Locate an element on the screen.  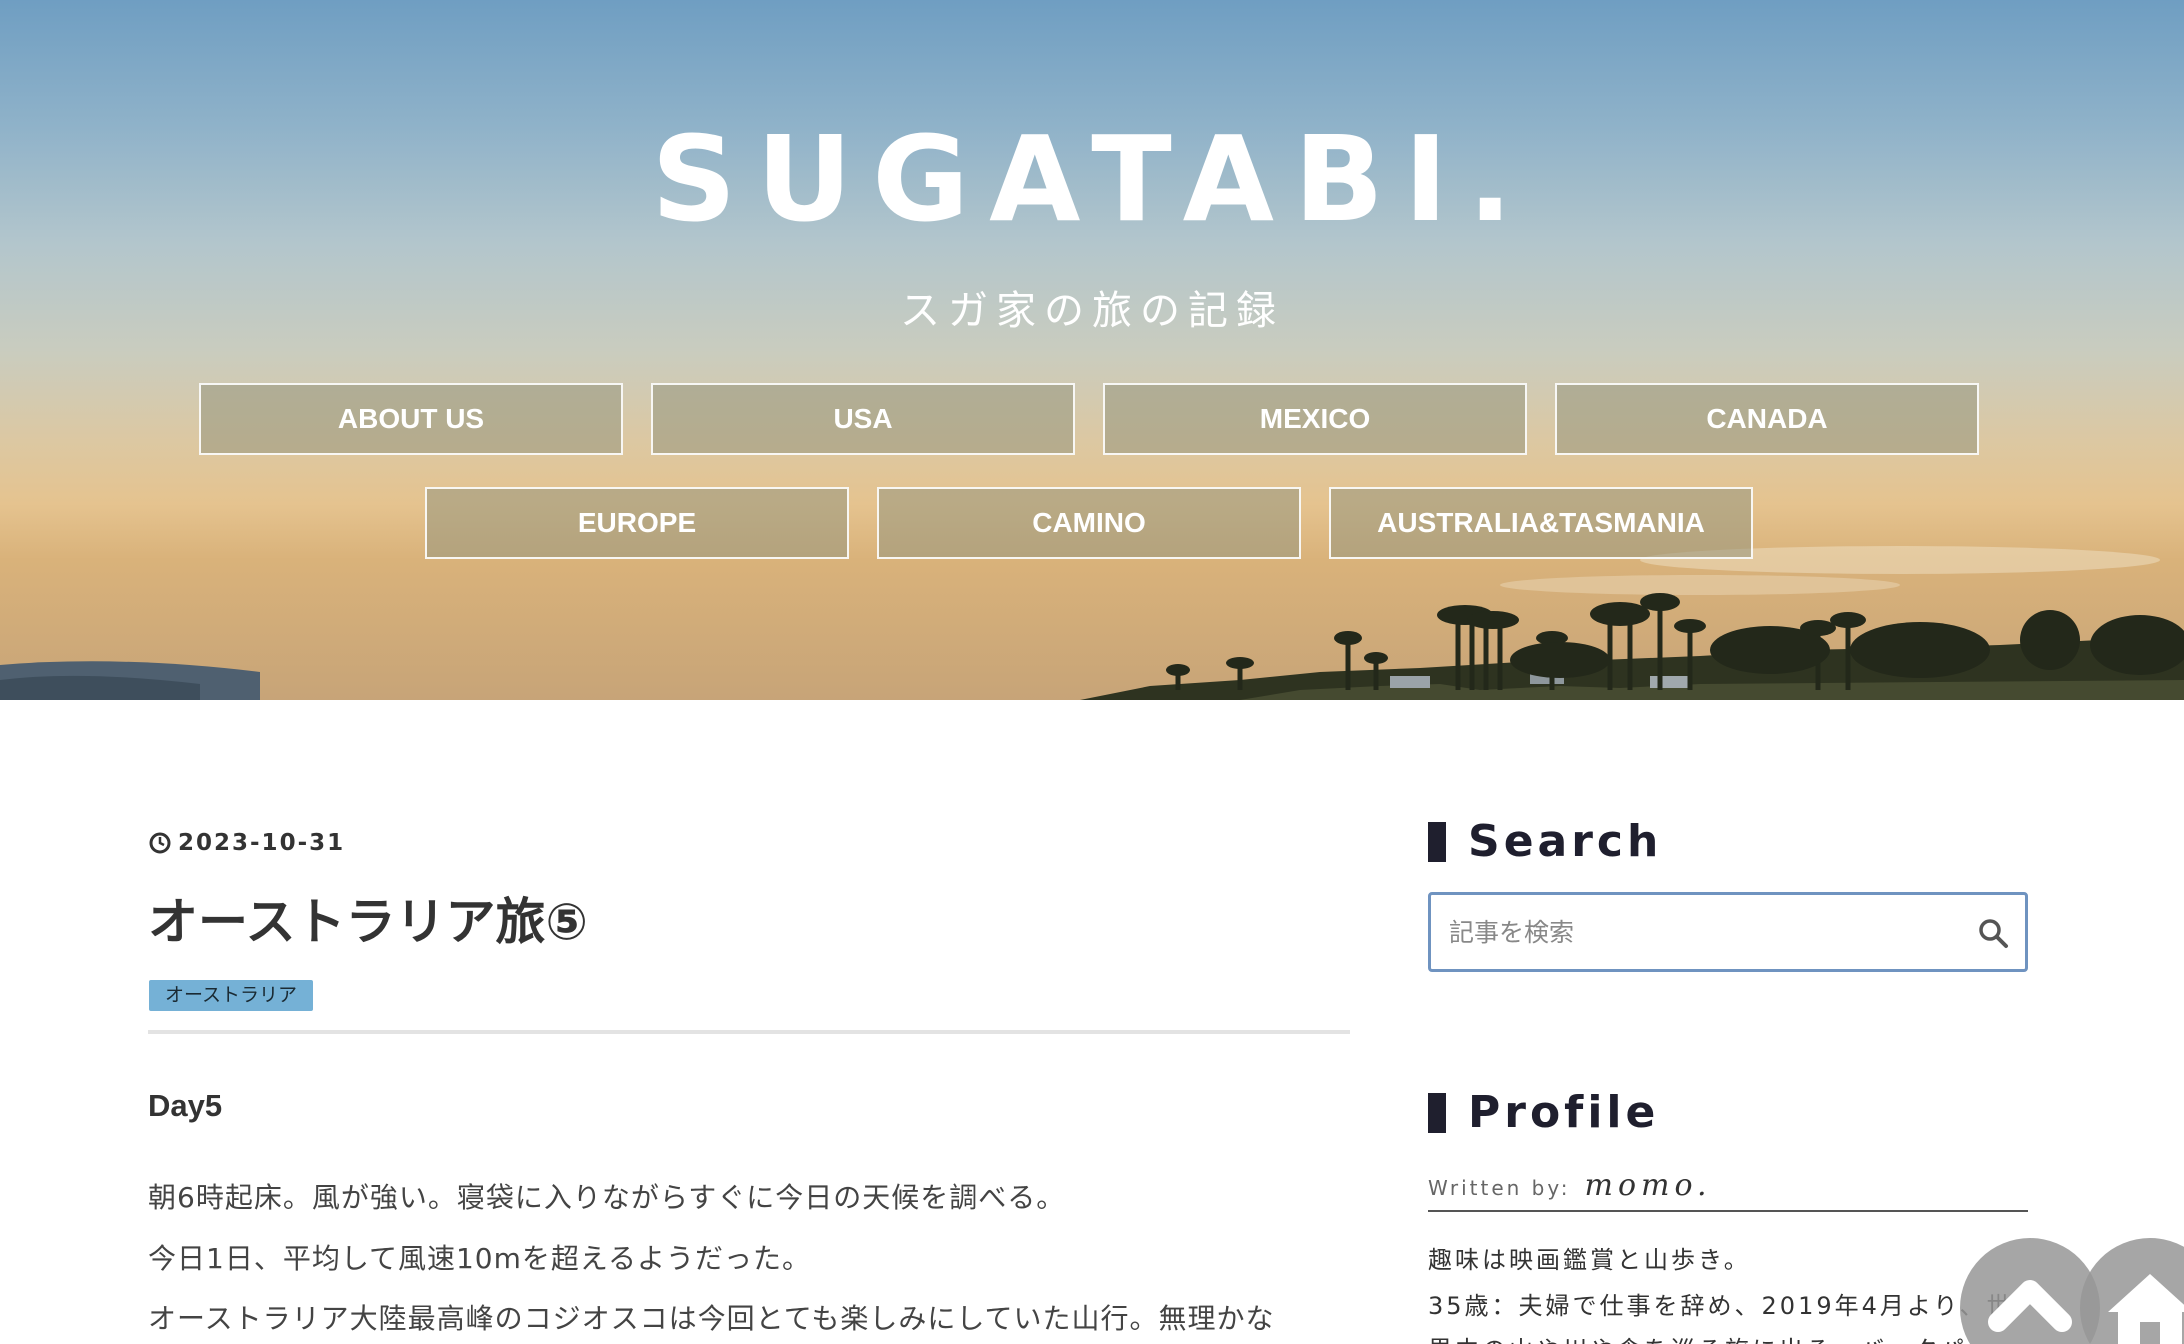
search-input is located at coordinates (1709, 932).